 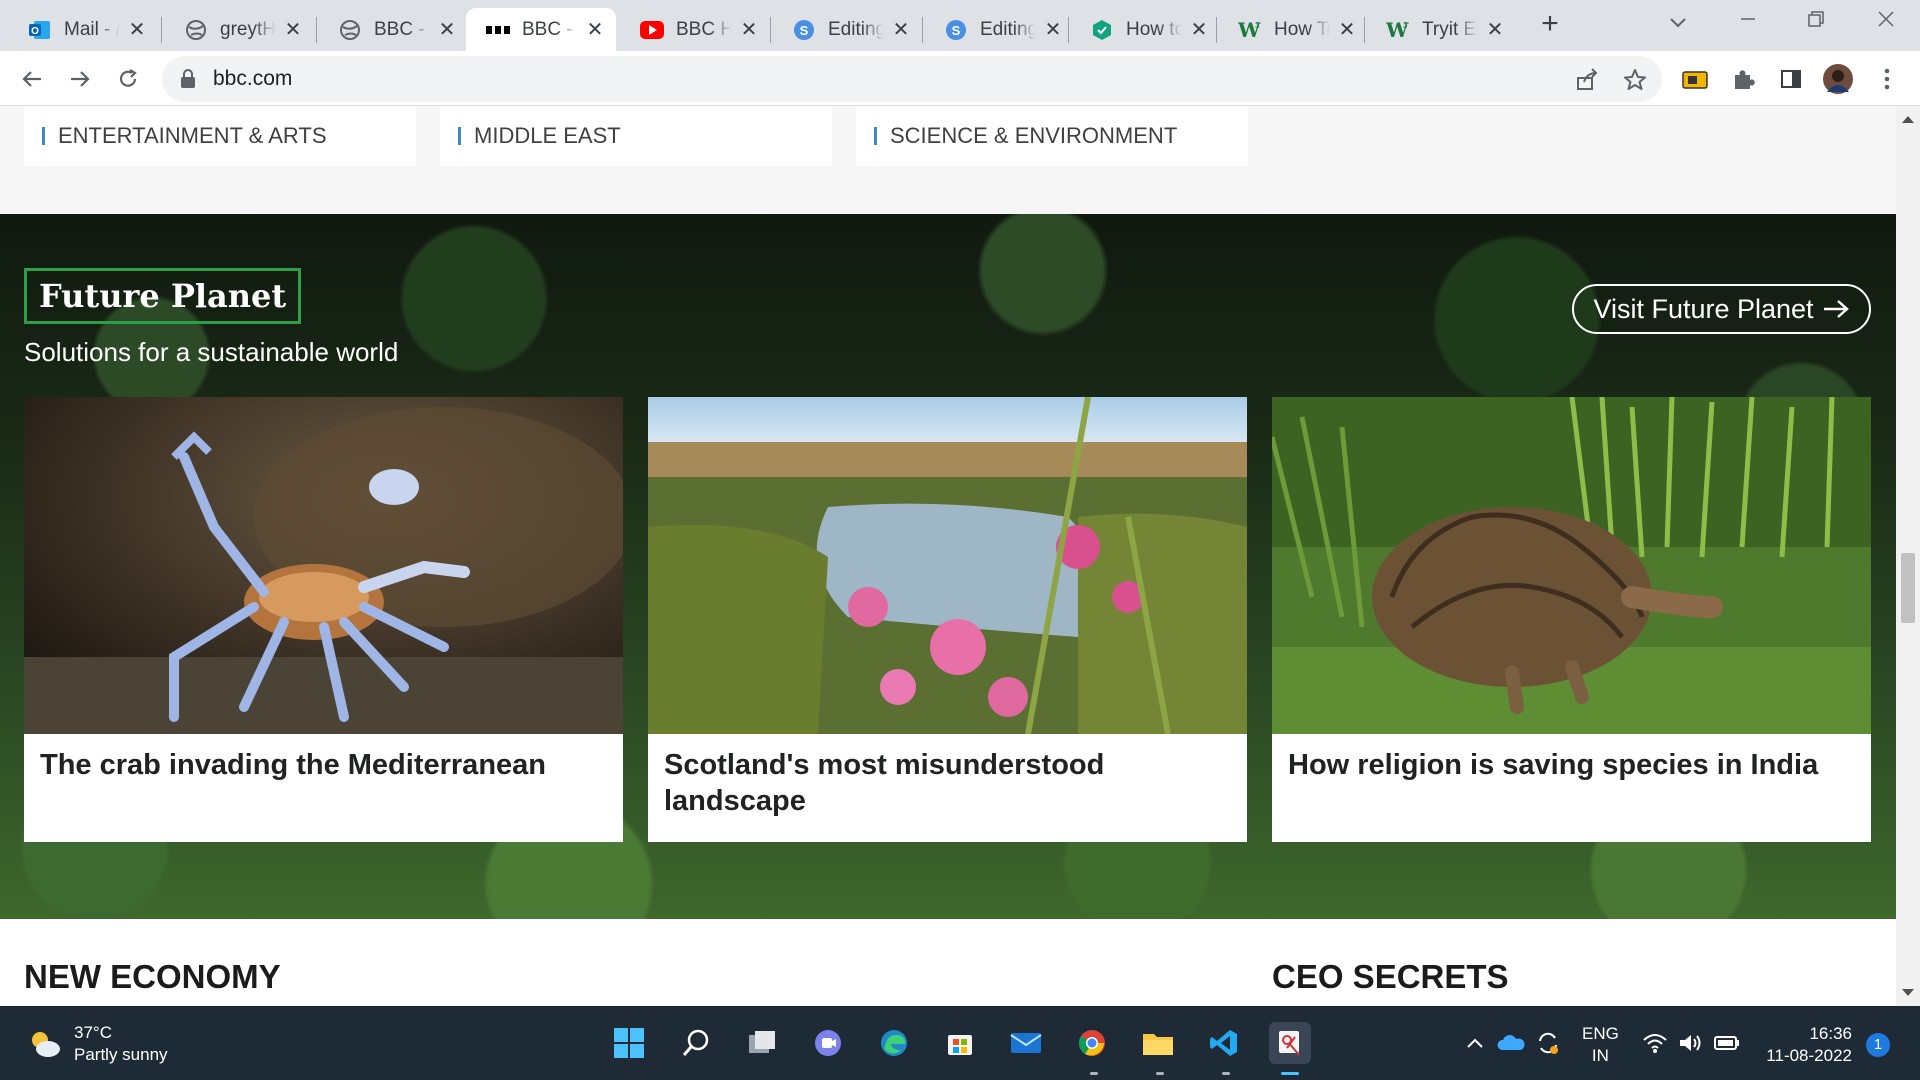 I want to click on mail-icon, so click(x=1026, y=1043).